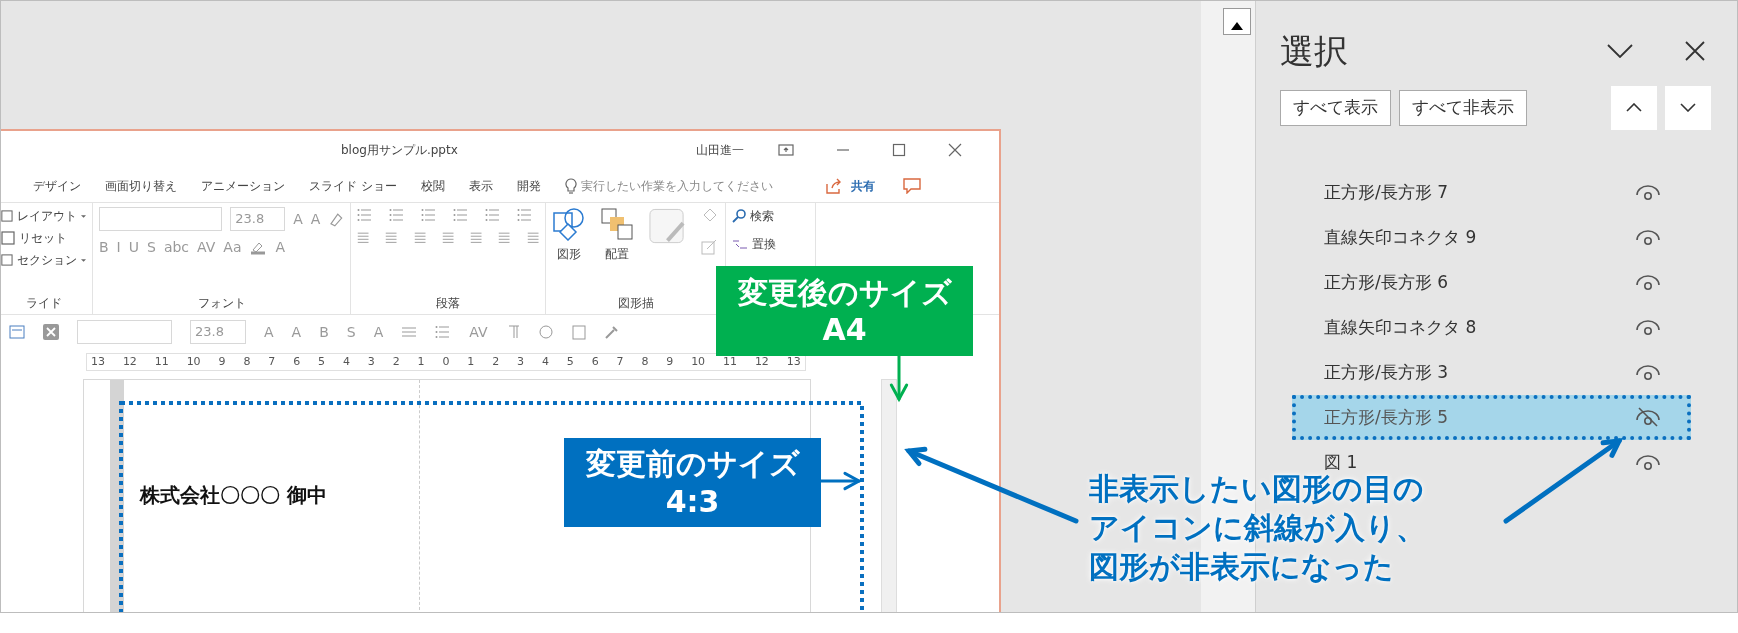 The image size is (1738, 633). What do you see at coordinates (46, 260) in the screenshot?
I see `ribbon-button: セクション` at bounding box center [46, 260].